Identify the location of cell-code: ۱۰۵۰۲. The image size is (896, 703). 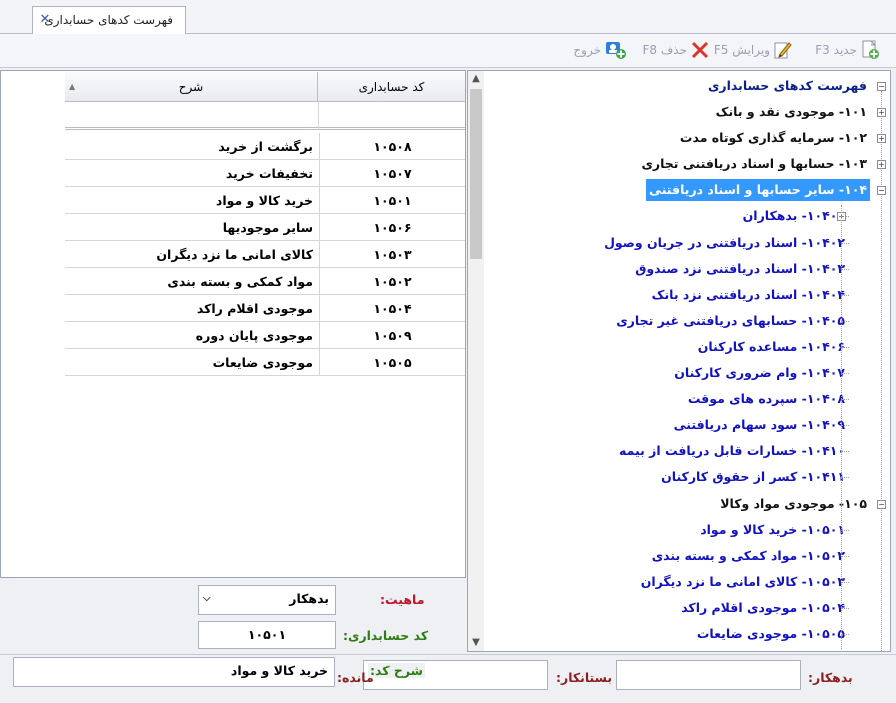
(392, 281).